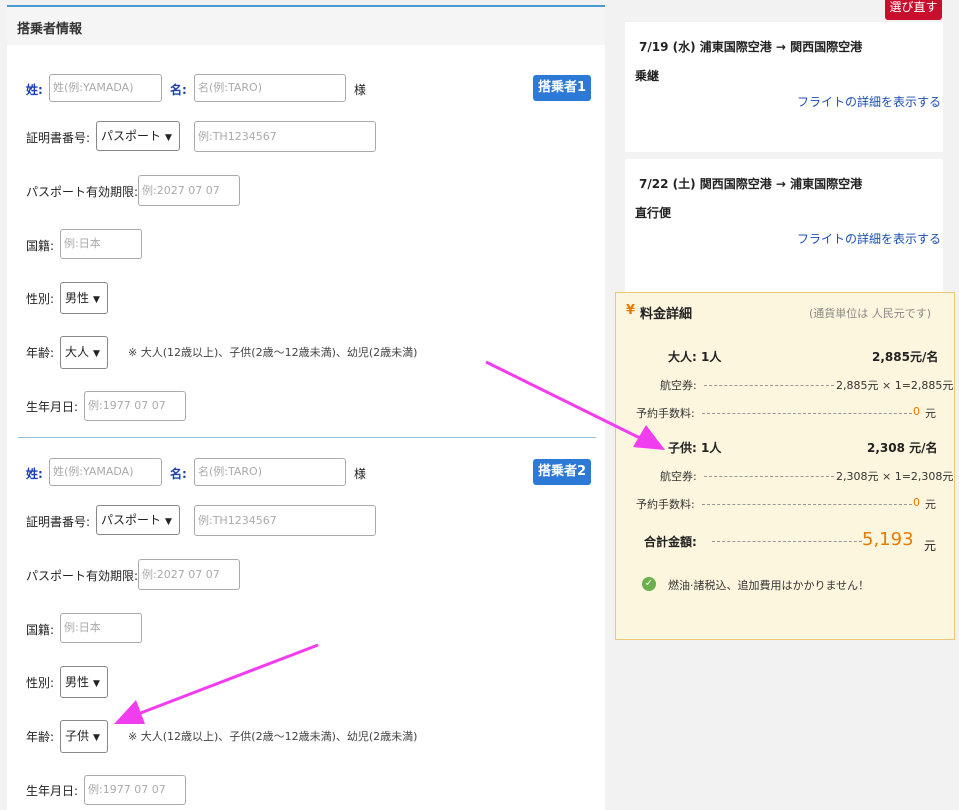  Describe the element at coordinates (888, 539) in the screenshot. I see `total-value: 5,193` at that location.